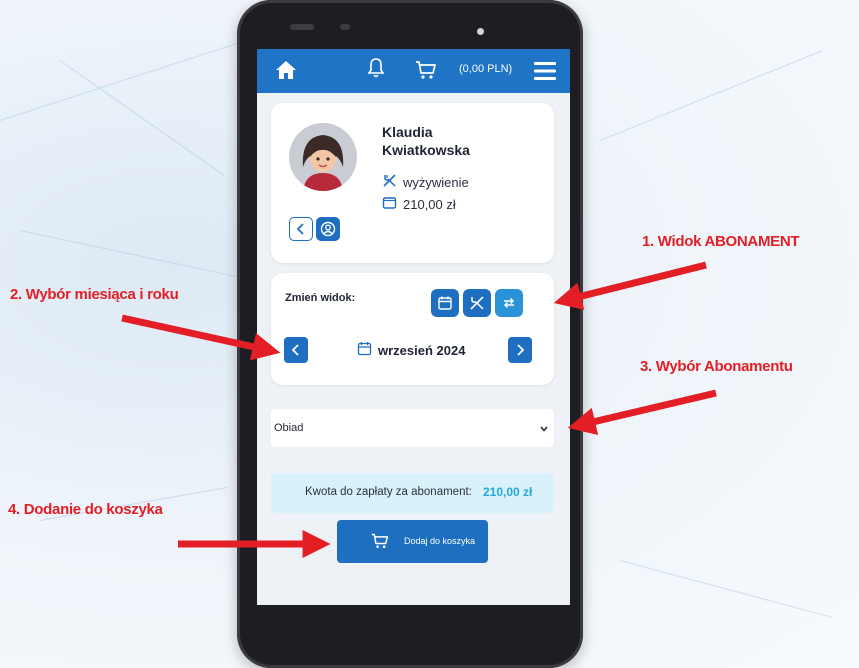 The height and width of the screenshot is (668, 859). I want to click on user-name: Klaudia Kwiatkowska, so click(457, 141).